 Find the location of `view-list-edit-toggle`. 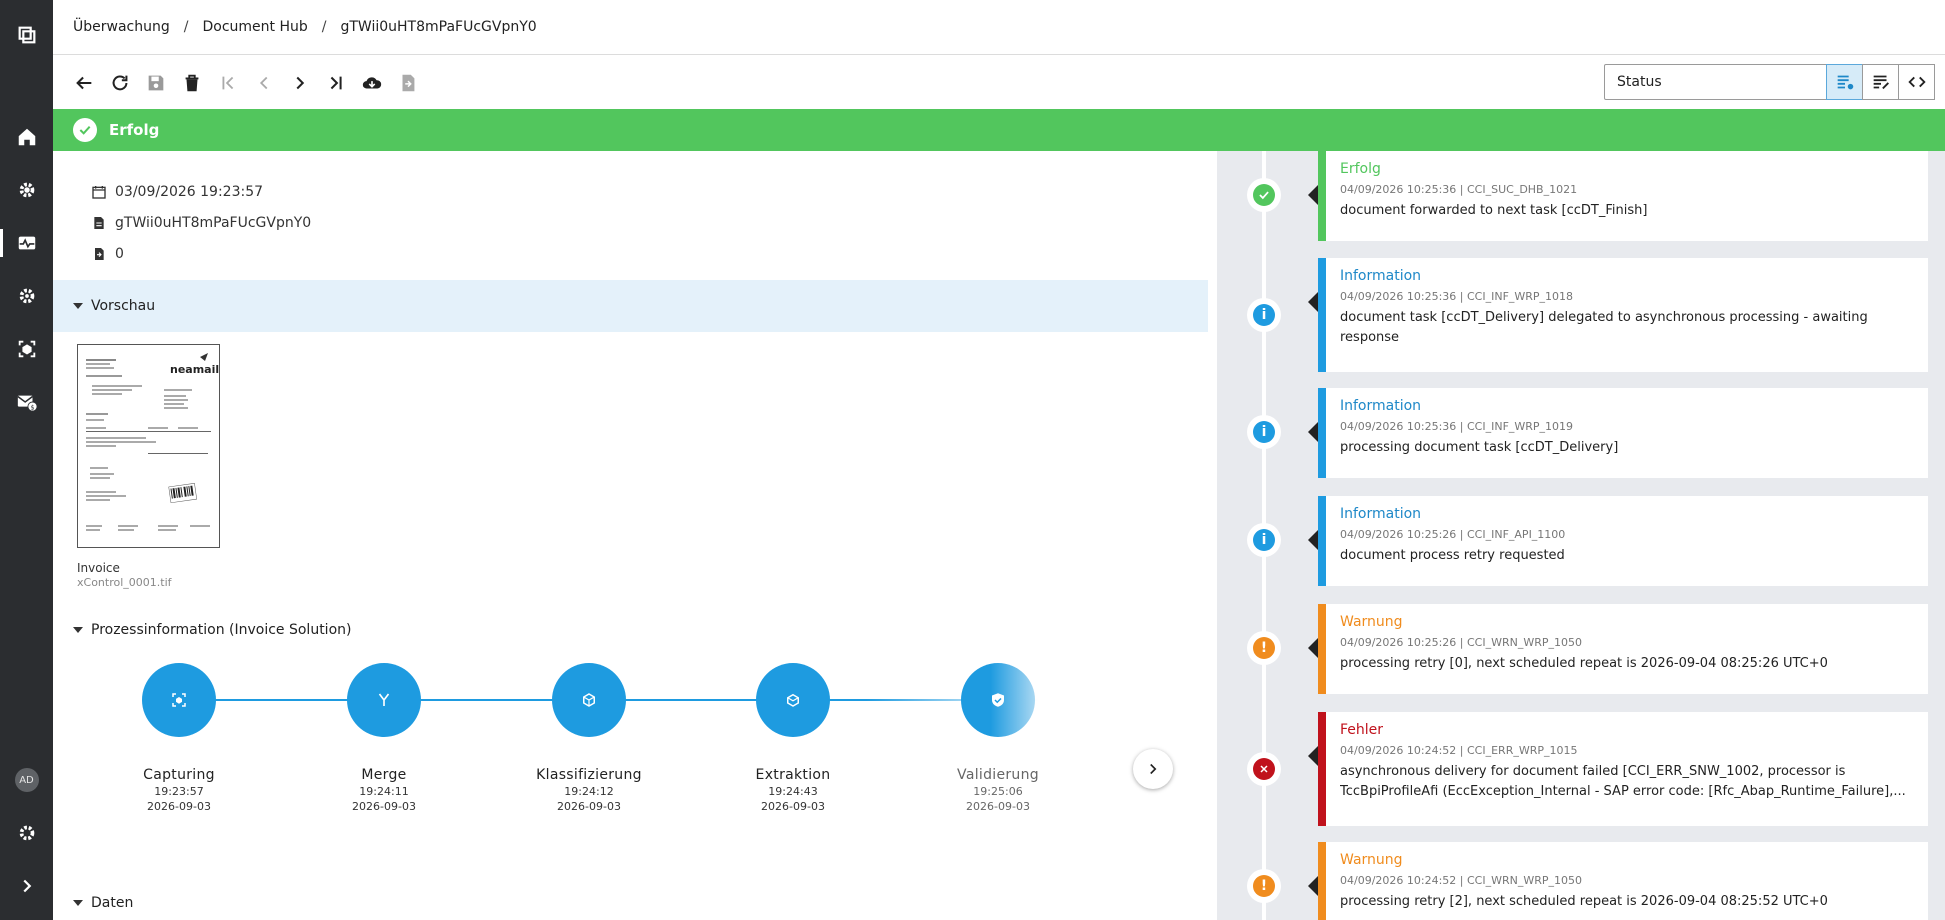

view-list-edit-toggle is located at coordinates (1880, 82).